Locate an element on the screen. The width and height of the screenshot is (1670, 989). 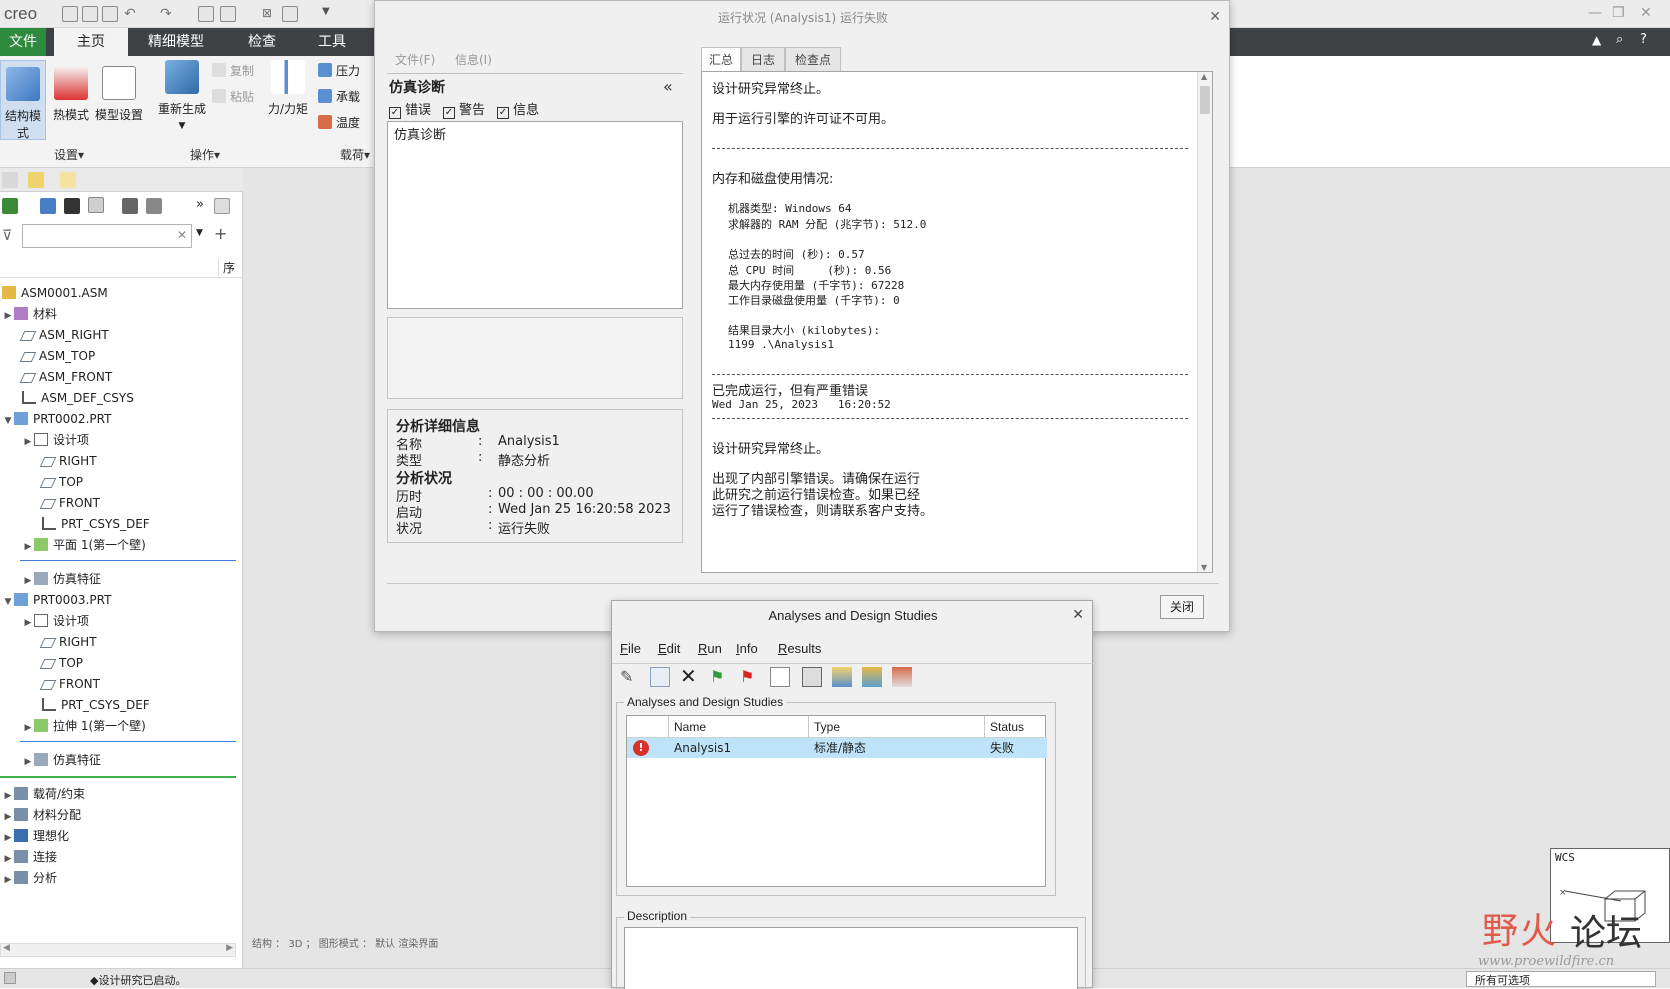
tree-item: ▶ 设计项 is located at coordinates (55, 621).